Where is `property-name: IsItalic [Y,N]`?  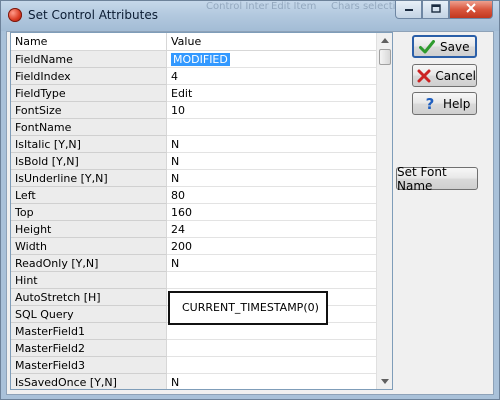
property-name: IsItalic [Y,N] is located at coordinates (89, 144).